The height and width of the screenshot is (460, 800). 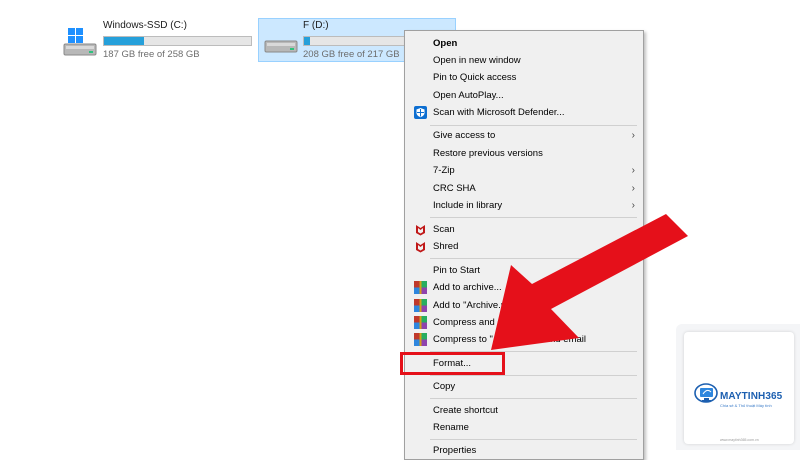 What do you see at coordinates (444, 229) in the screenshot?
I see `menu-item-label: Scan` at bounding box center [444, 229].